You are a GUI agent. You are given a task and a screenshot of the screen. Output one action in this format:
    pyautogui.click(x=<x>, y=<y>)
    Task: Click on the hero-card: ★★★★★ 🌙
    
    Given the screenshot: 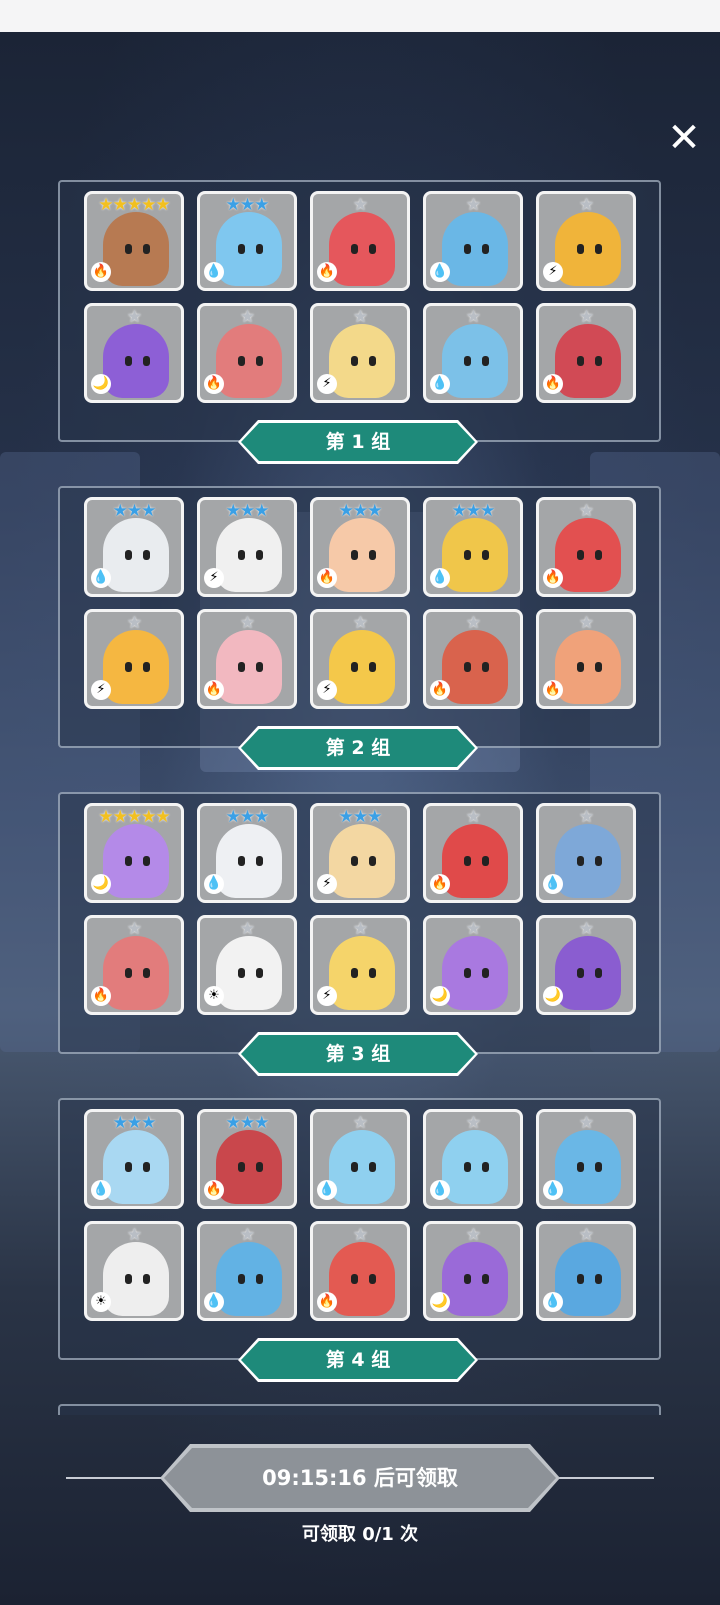 What is the action you would take?
    pyautogui.click(x=134, y=853)
    